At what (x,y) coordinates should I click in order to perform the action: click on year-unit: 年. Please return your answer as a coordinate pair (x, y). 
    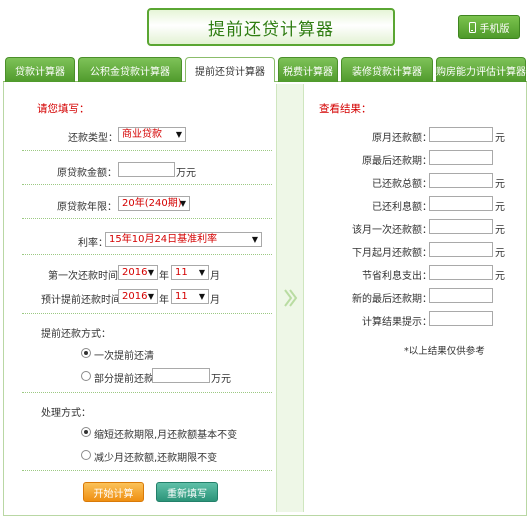
    Looking at the image, I should click on (164, 276).